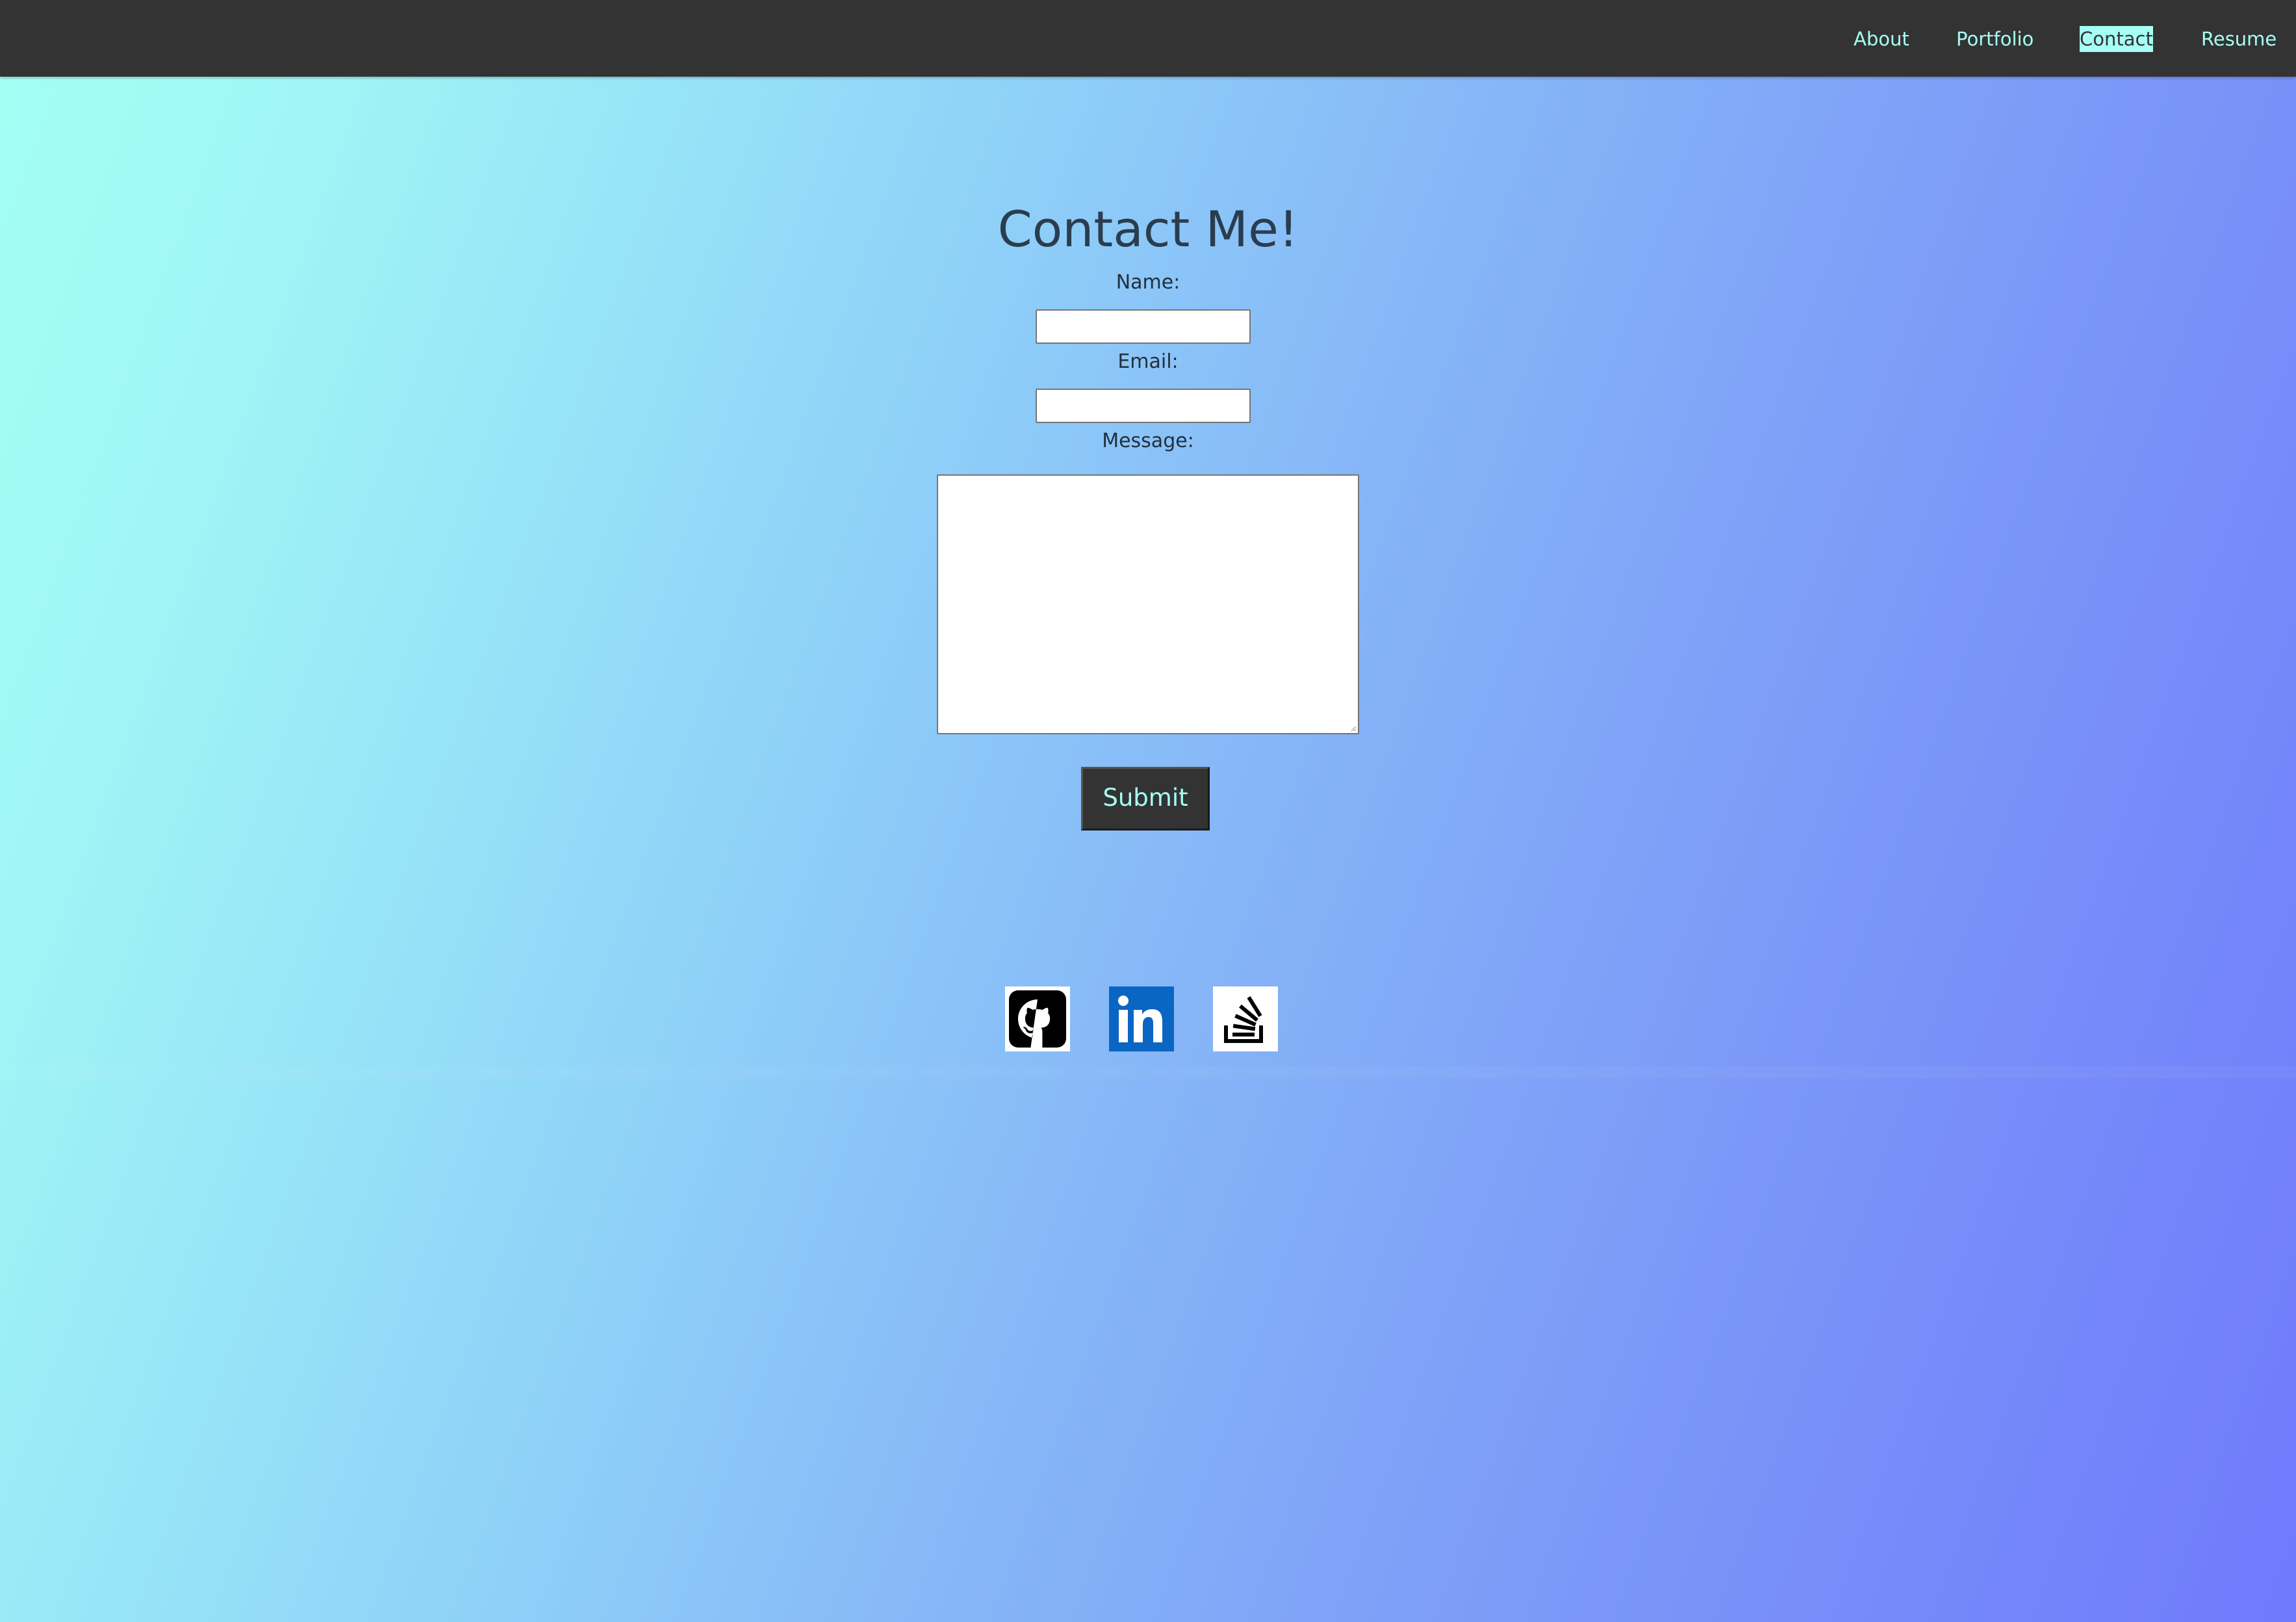  Describe the element at coordinates (2116, 39) in the screenshot. I see `nav-link-contact: Contact` at that location.